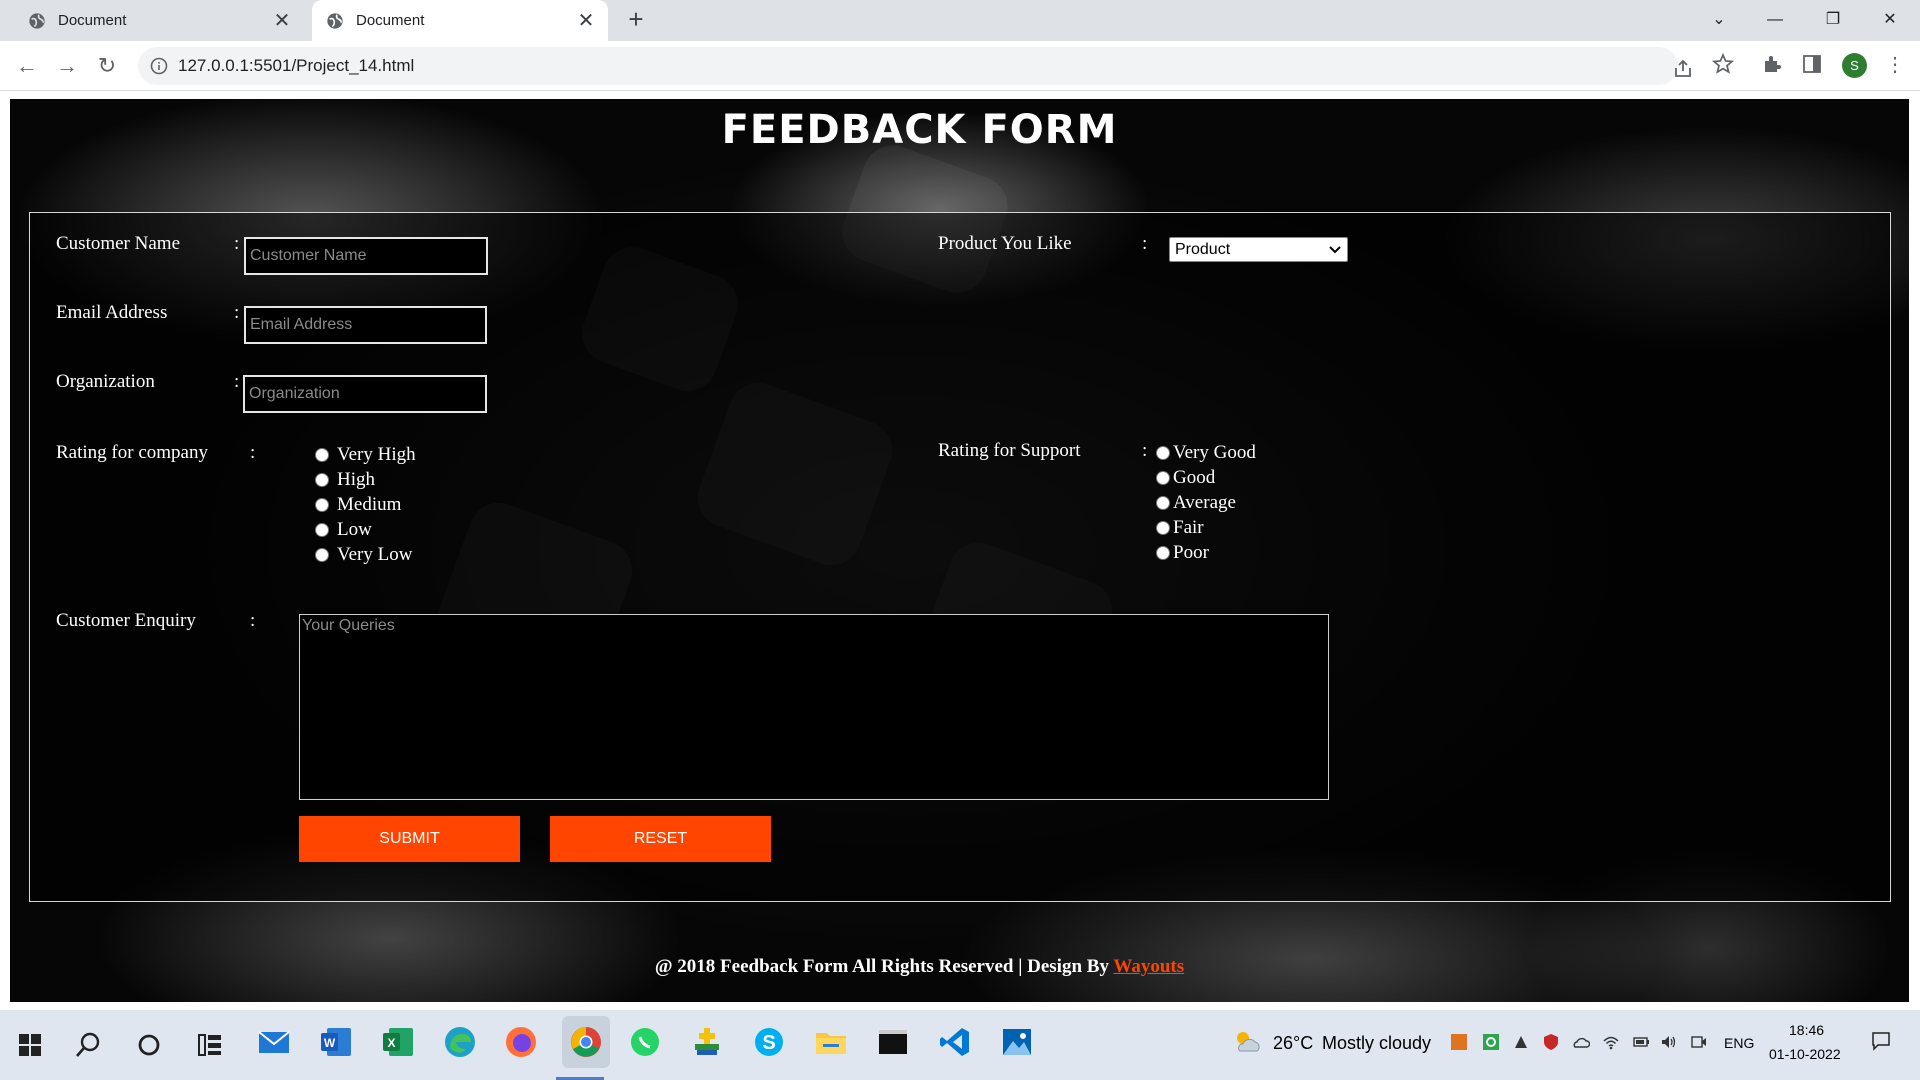  Describe the element at coordinates (1895, 65) in the screenshot. I see `menu-icon: ⋮` at that location.